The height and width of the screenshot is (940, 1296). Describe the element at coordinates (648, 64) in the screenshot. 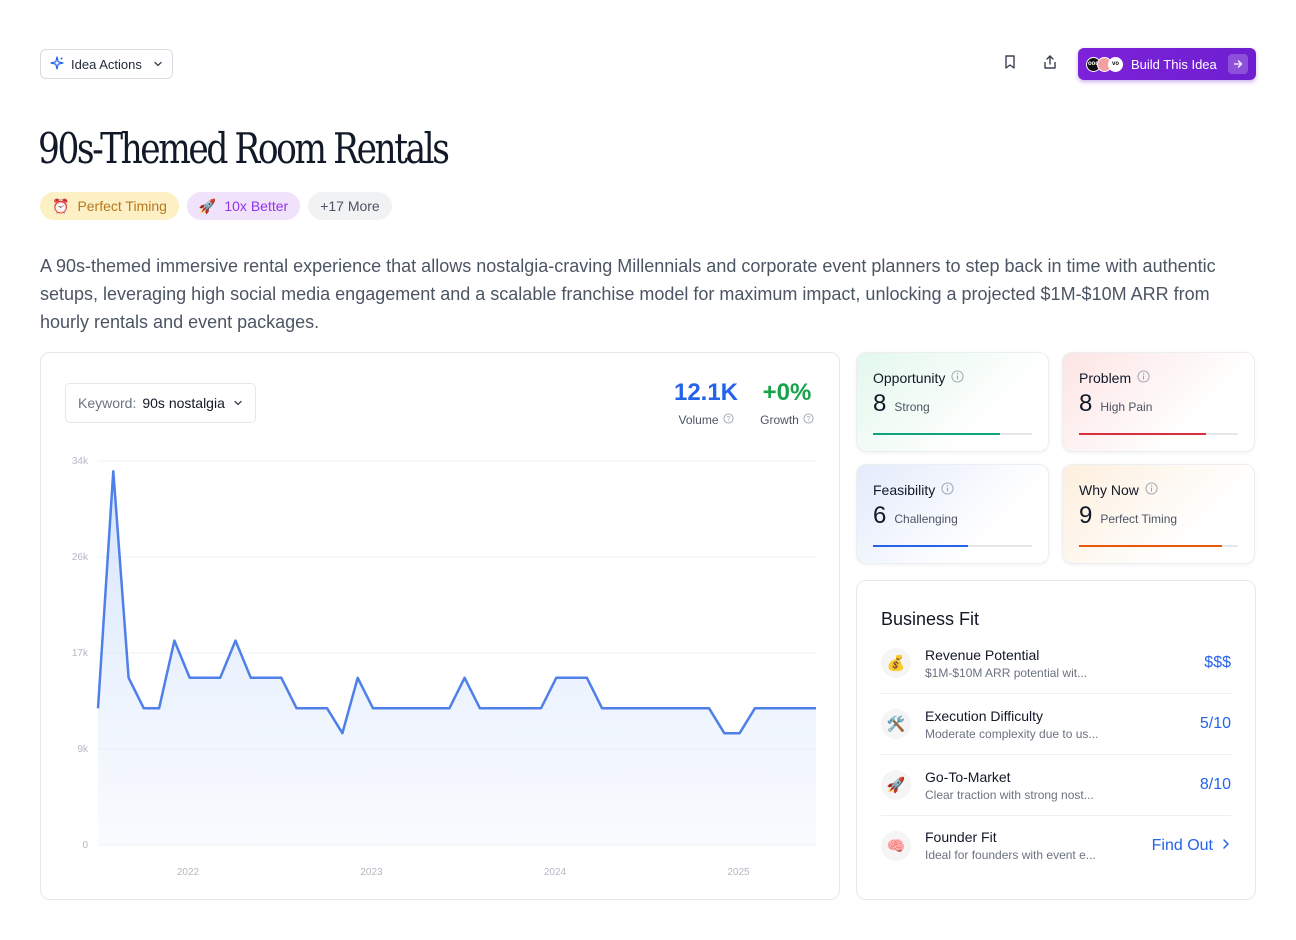

I see `top-toolbar: Idea Actions ooo vo Build This Idea` at that location.